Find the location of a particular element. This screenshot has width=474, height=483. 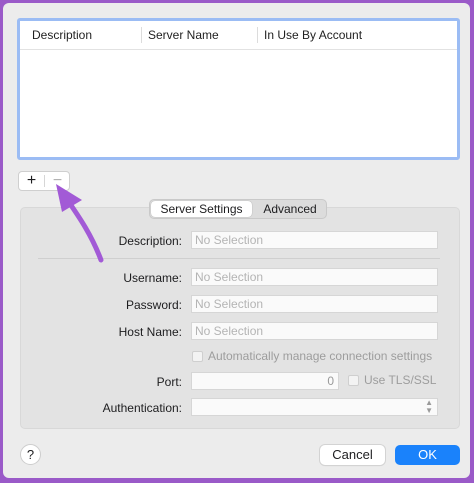

annotation-arrow-icon is located at coordinates (80, 223).